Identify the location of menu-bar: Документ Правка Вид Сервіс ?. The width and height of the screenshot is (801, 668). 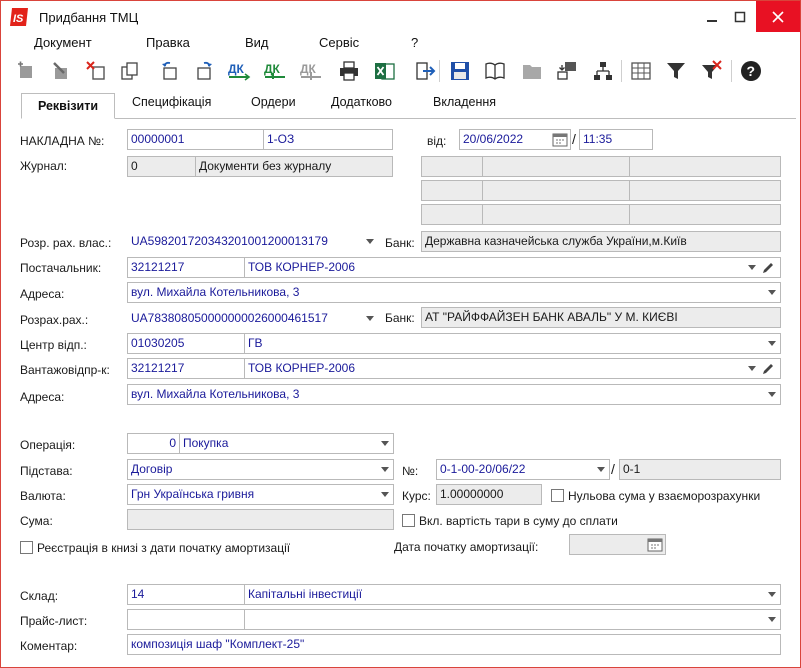
(400, 42).